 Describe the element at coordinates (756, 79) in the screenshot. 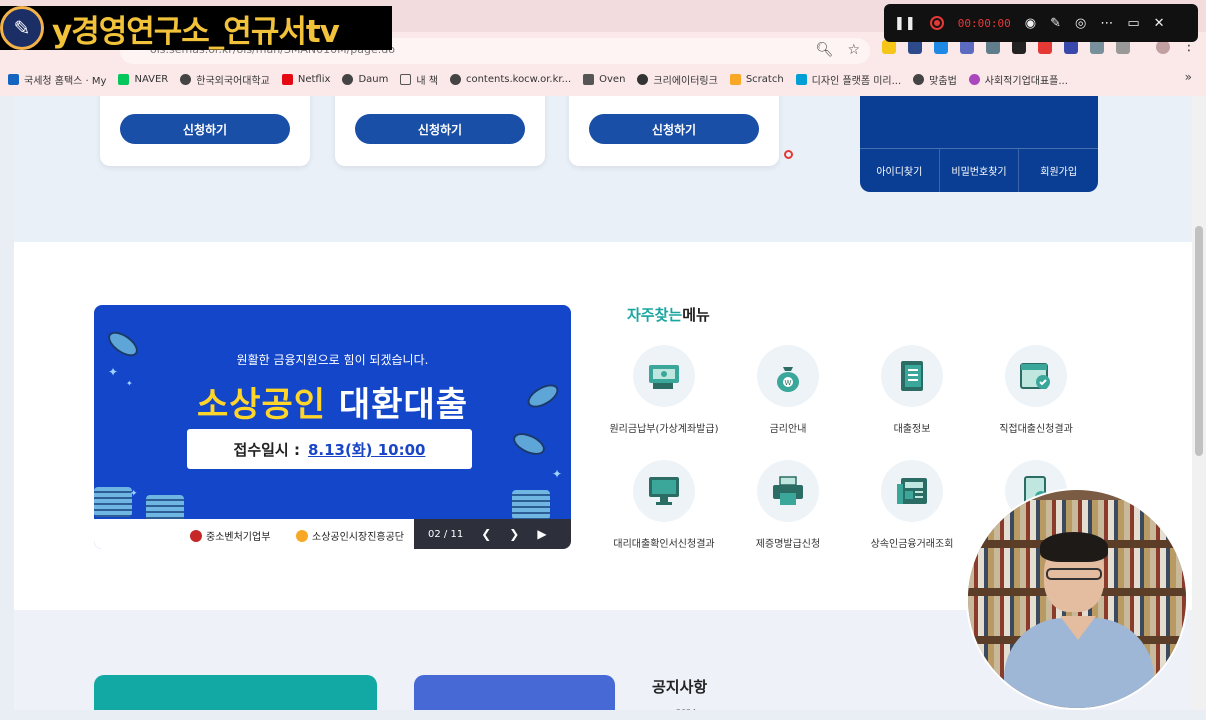

I see `bookmark-item: Scratch` at that location.